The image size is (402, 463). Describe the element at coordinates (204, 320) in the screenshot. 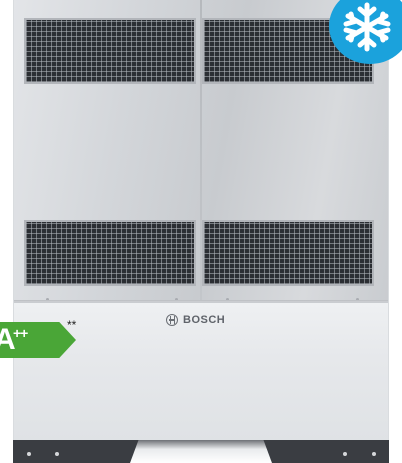

I see `brand-name: BOSCH` at that location.